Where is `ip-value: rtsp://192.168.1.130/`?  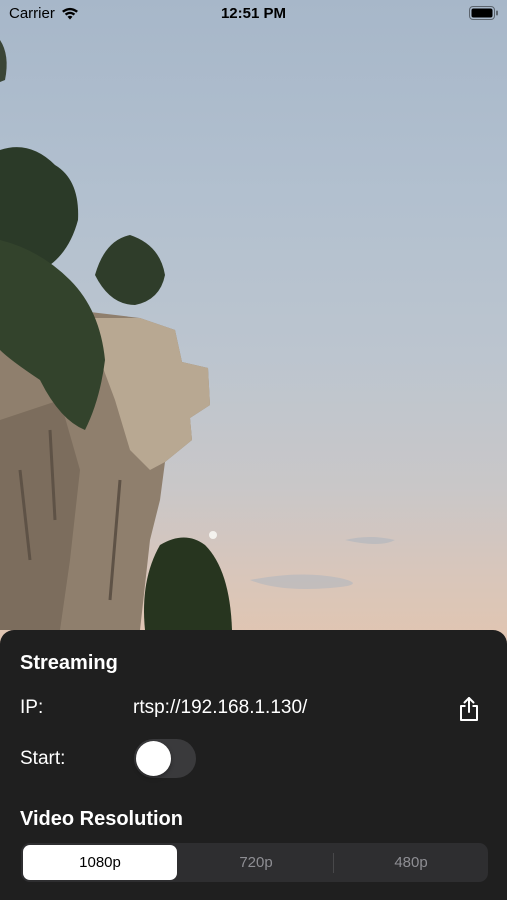
ip-value: rtsp://192.168.1.130/ is located at coordinates (220, 707).